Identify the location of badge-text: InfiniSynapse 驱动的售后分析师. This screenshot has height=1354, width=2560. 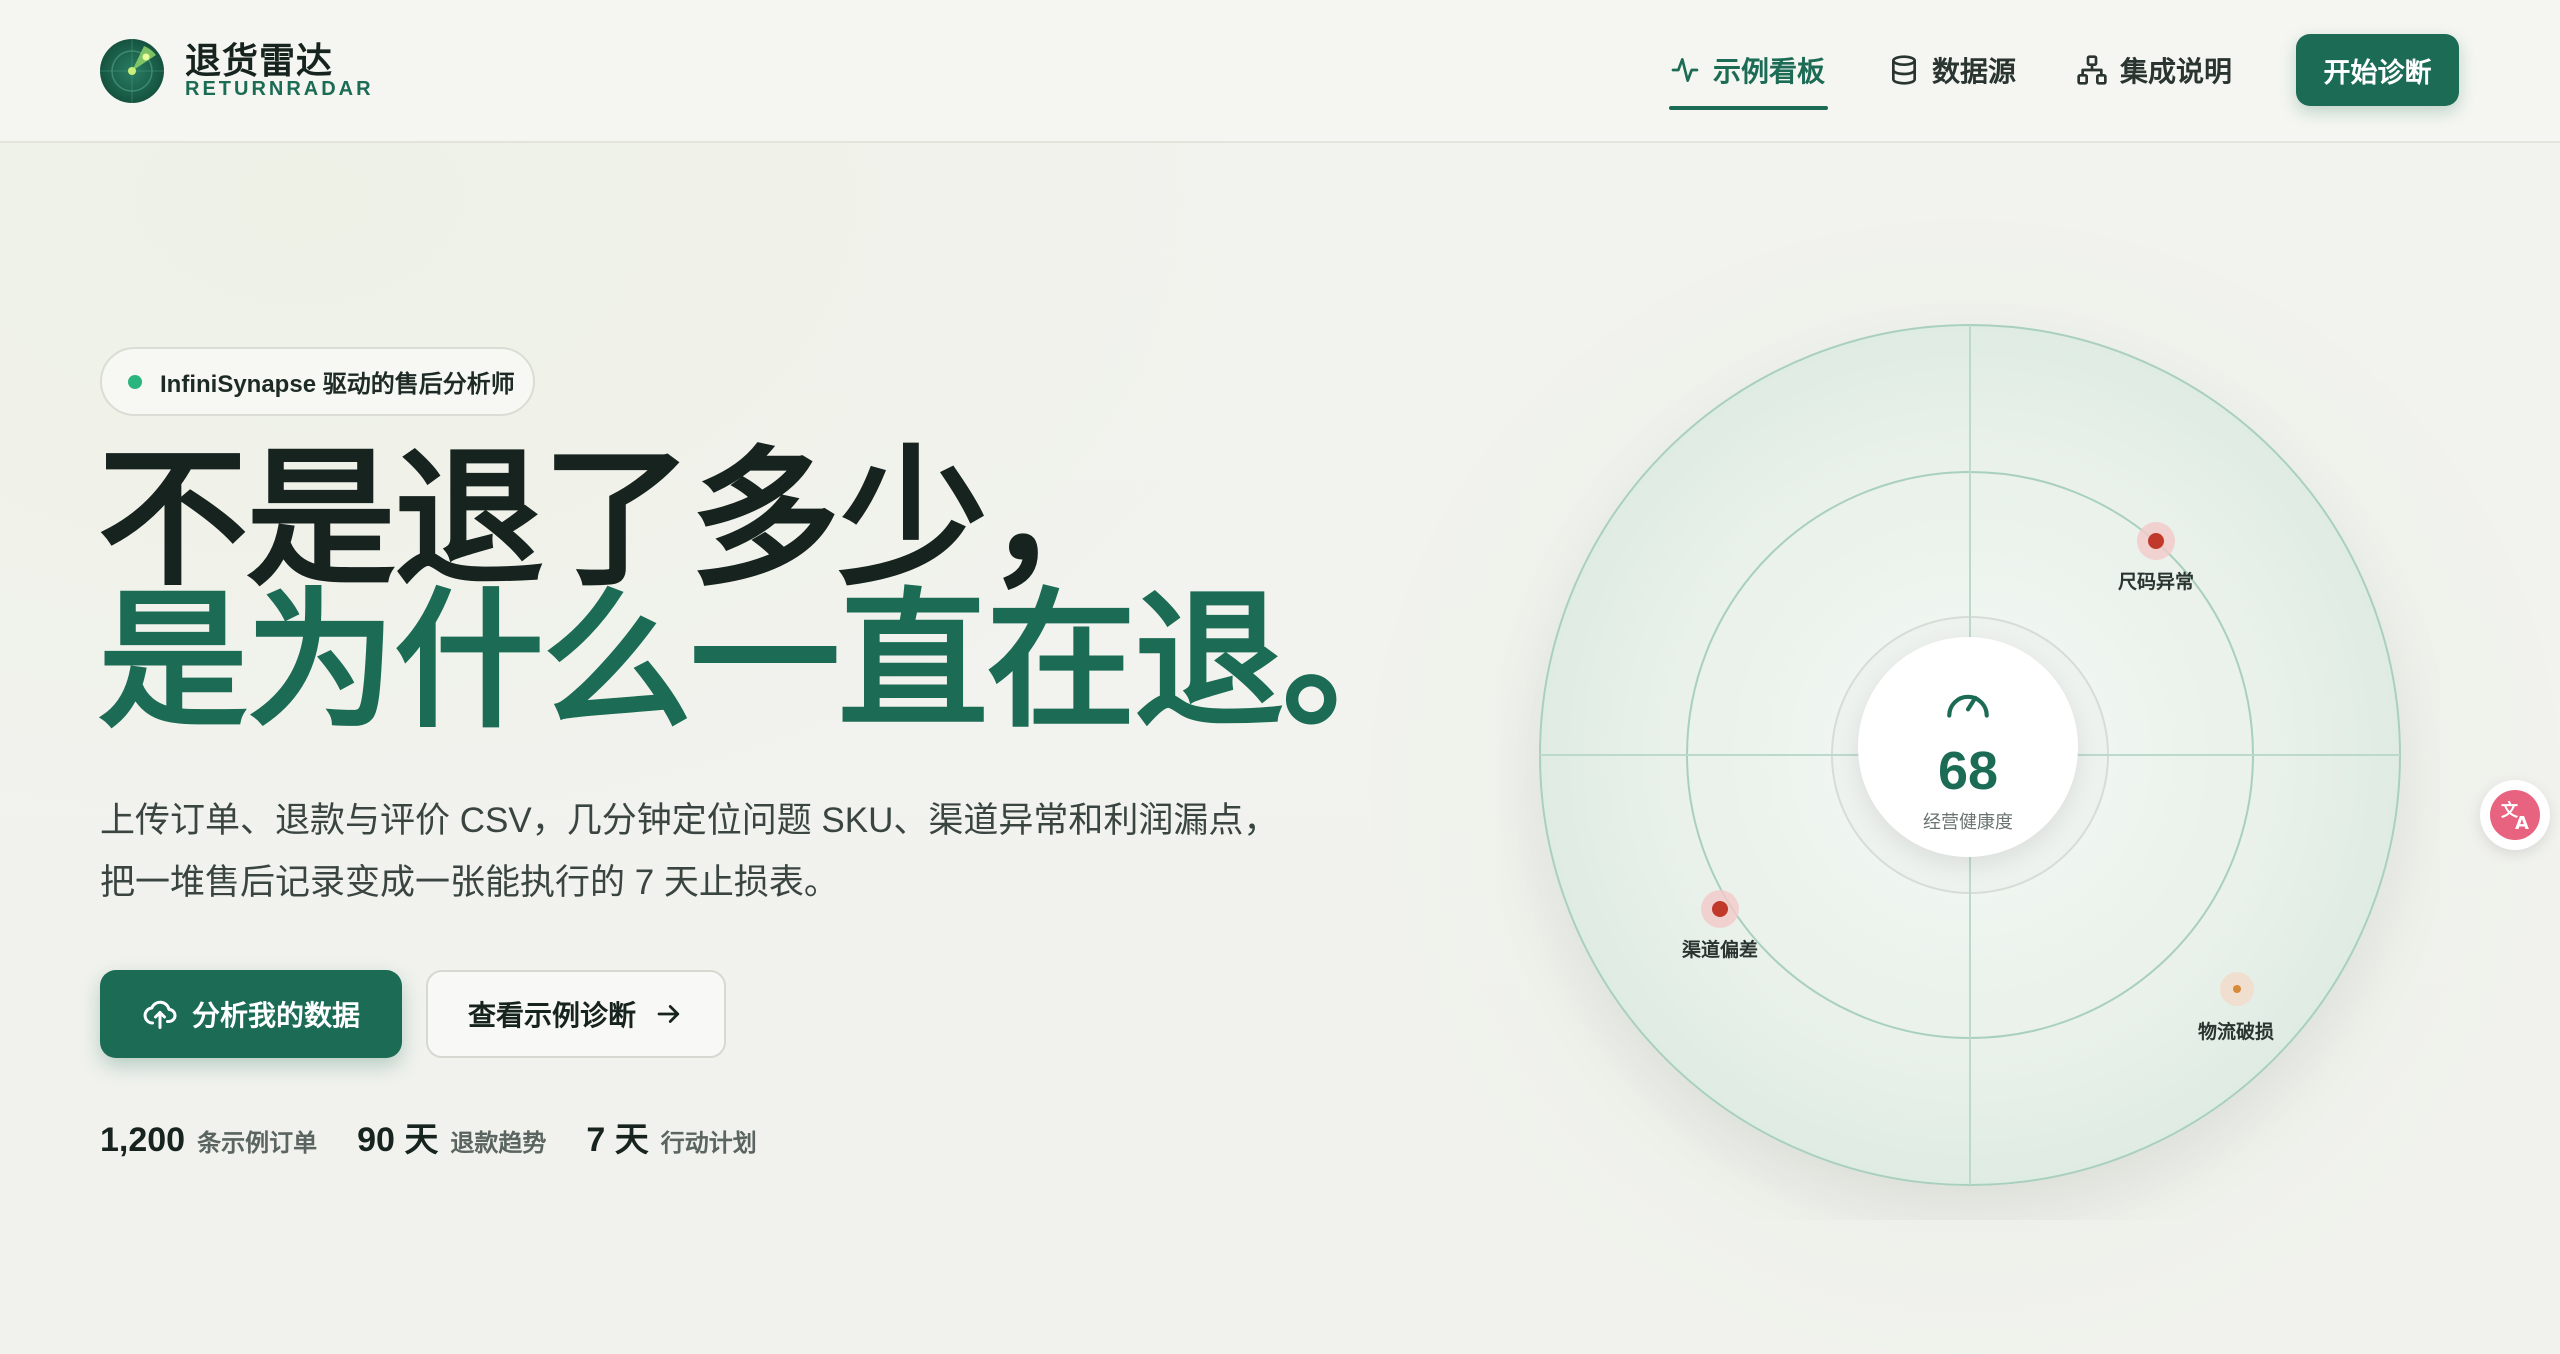
(337, 384).